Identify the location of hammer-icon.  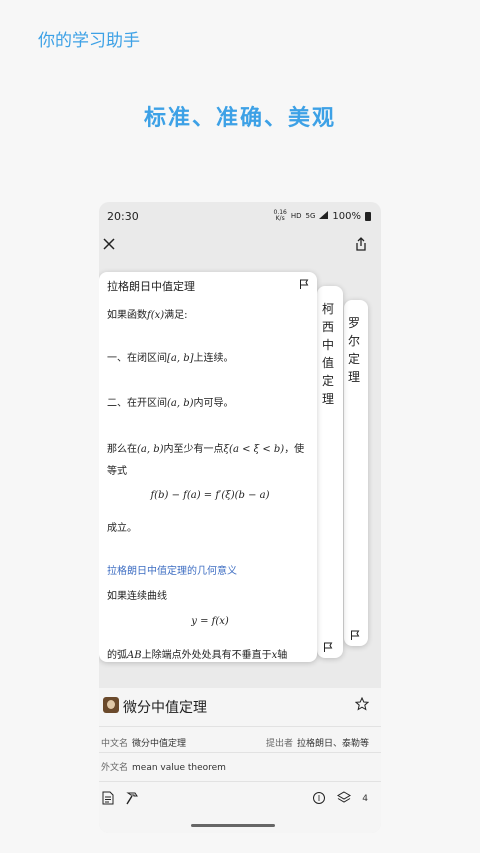
(133, 798).